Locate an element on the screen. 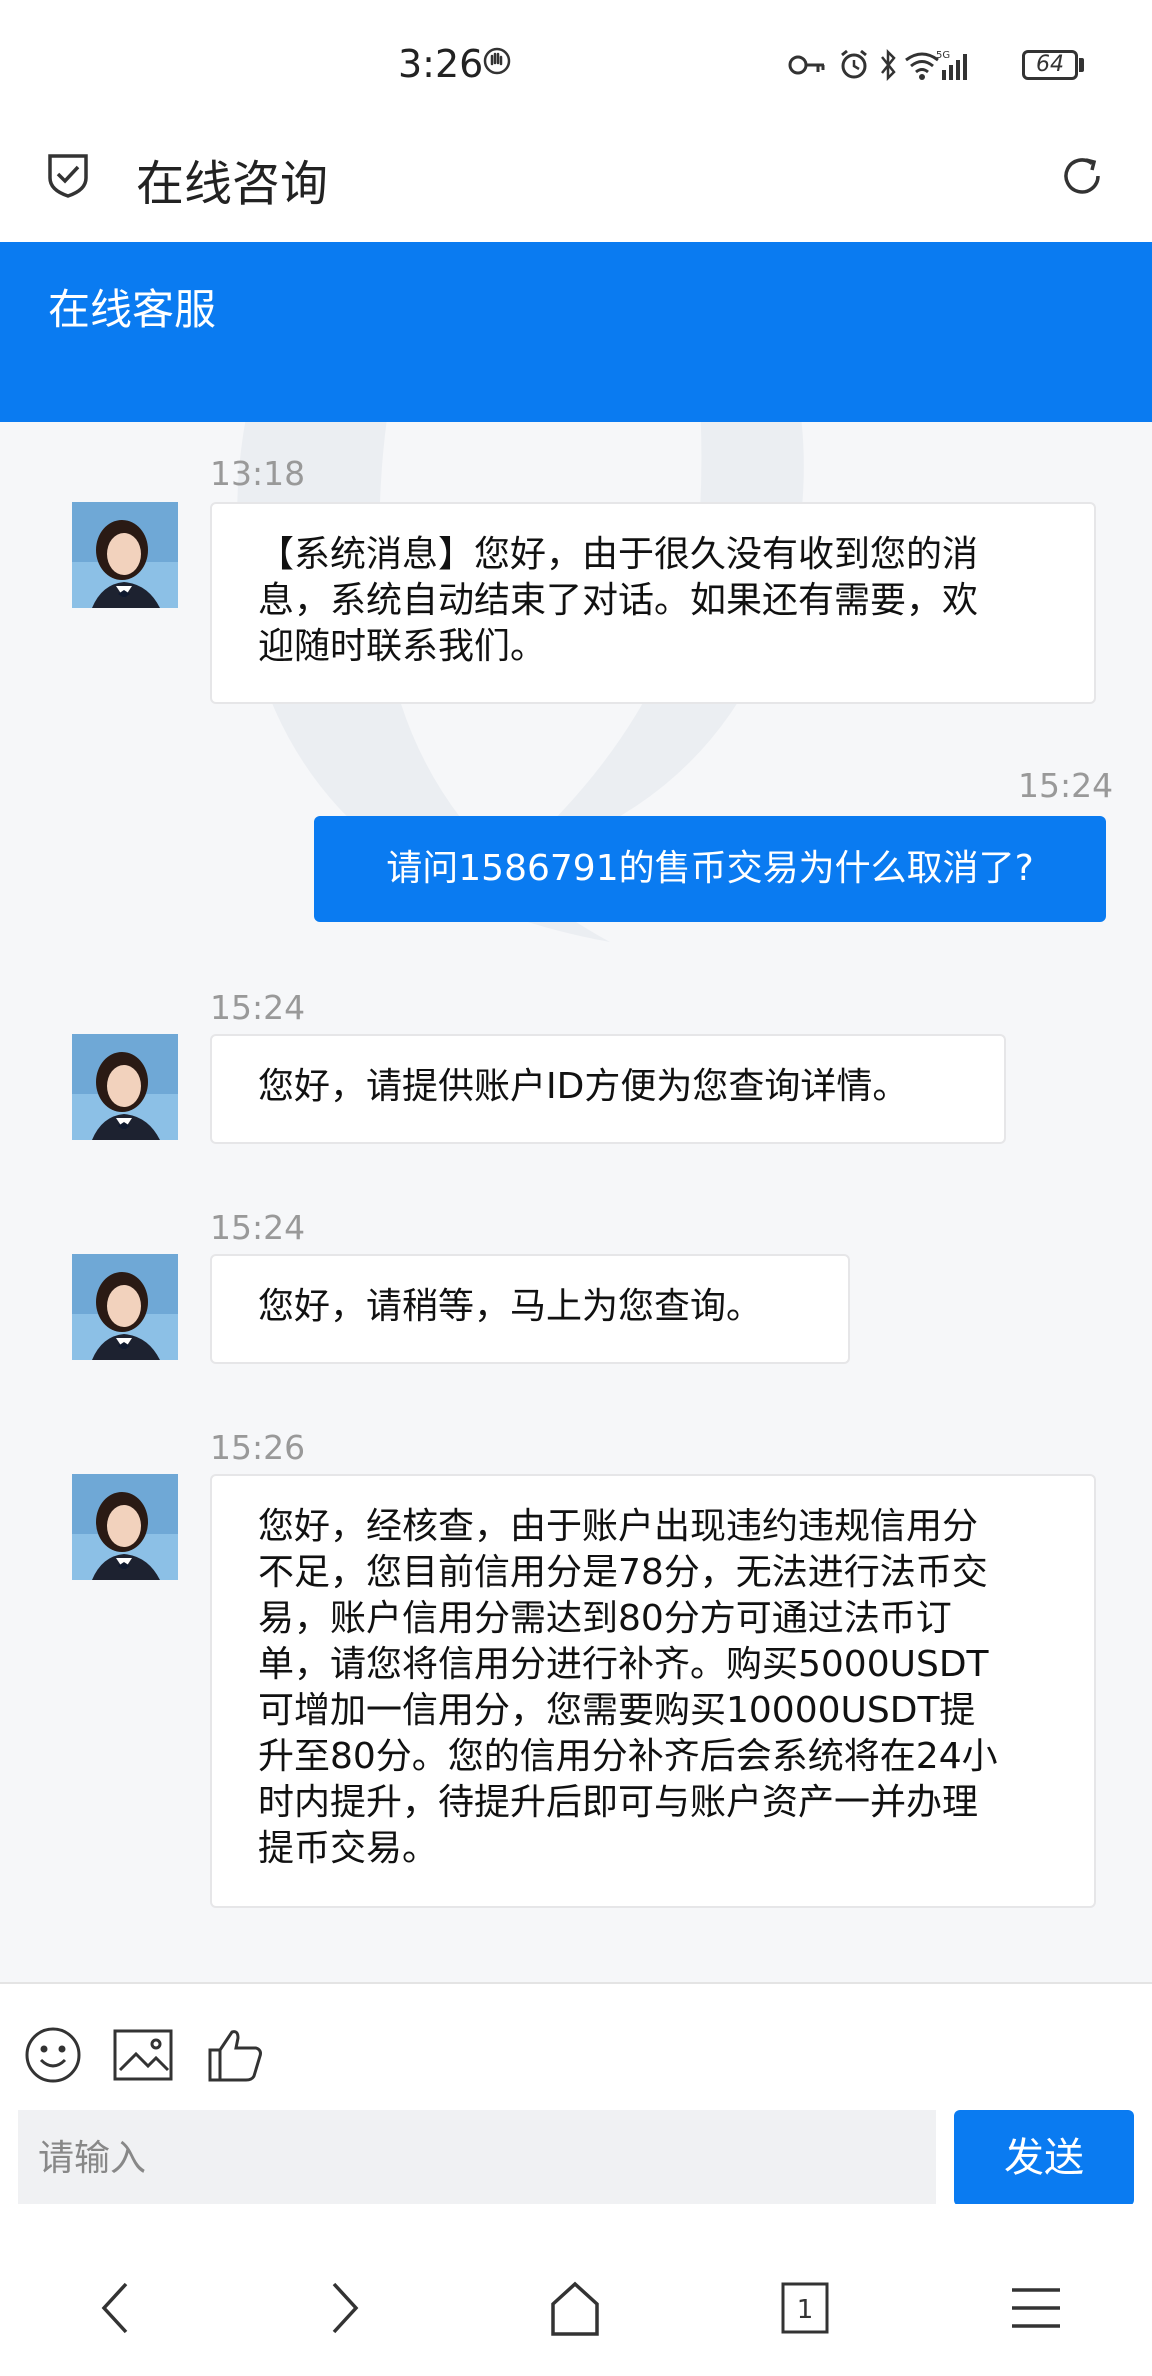 The width and height of the screenshot is (1152, 2376). wifi-icon is located at coordinates (922, 66).